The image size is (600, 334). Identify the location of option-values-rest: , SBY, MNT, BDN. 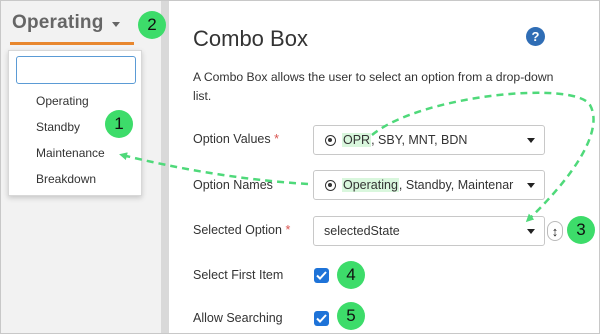
(419, 140).